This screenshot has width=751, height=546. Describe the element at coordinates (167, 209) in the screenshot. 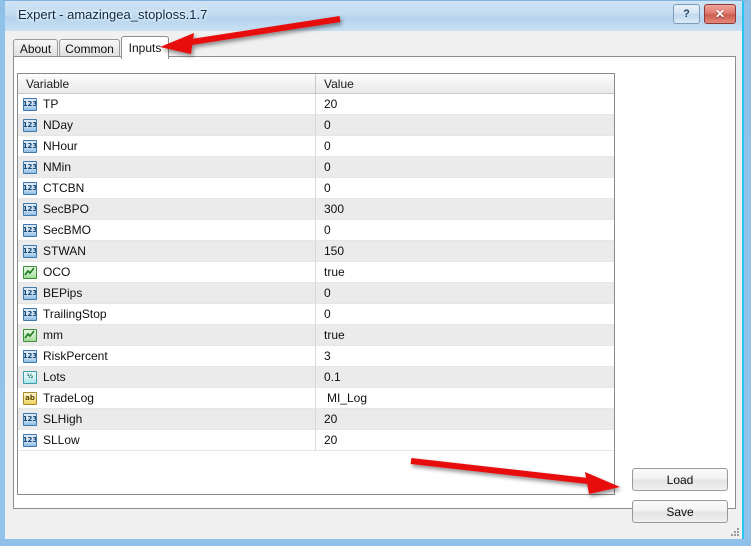

I see `cell-variable: 123 SecBPO` at that location.